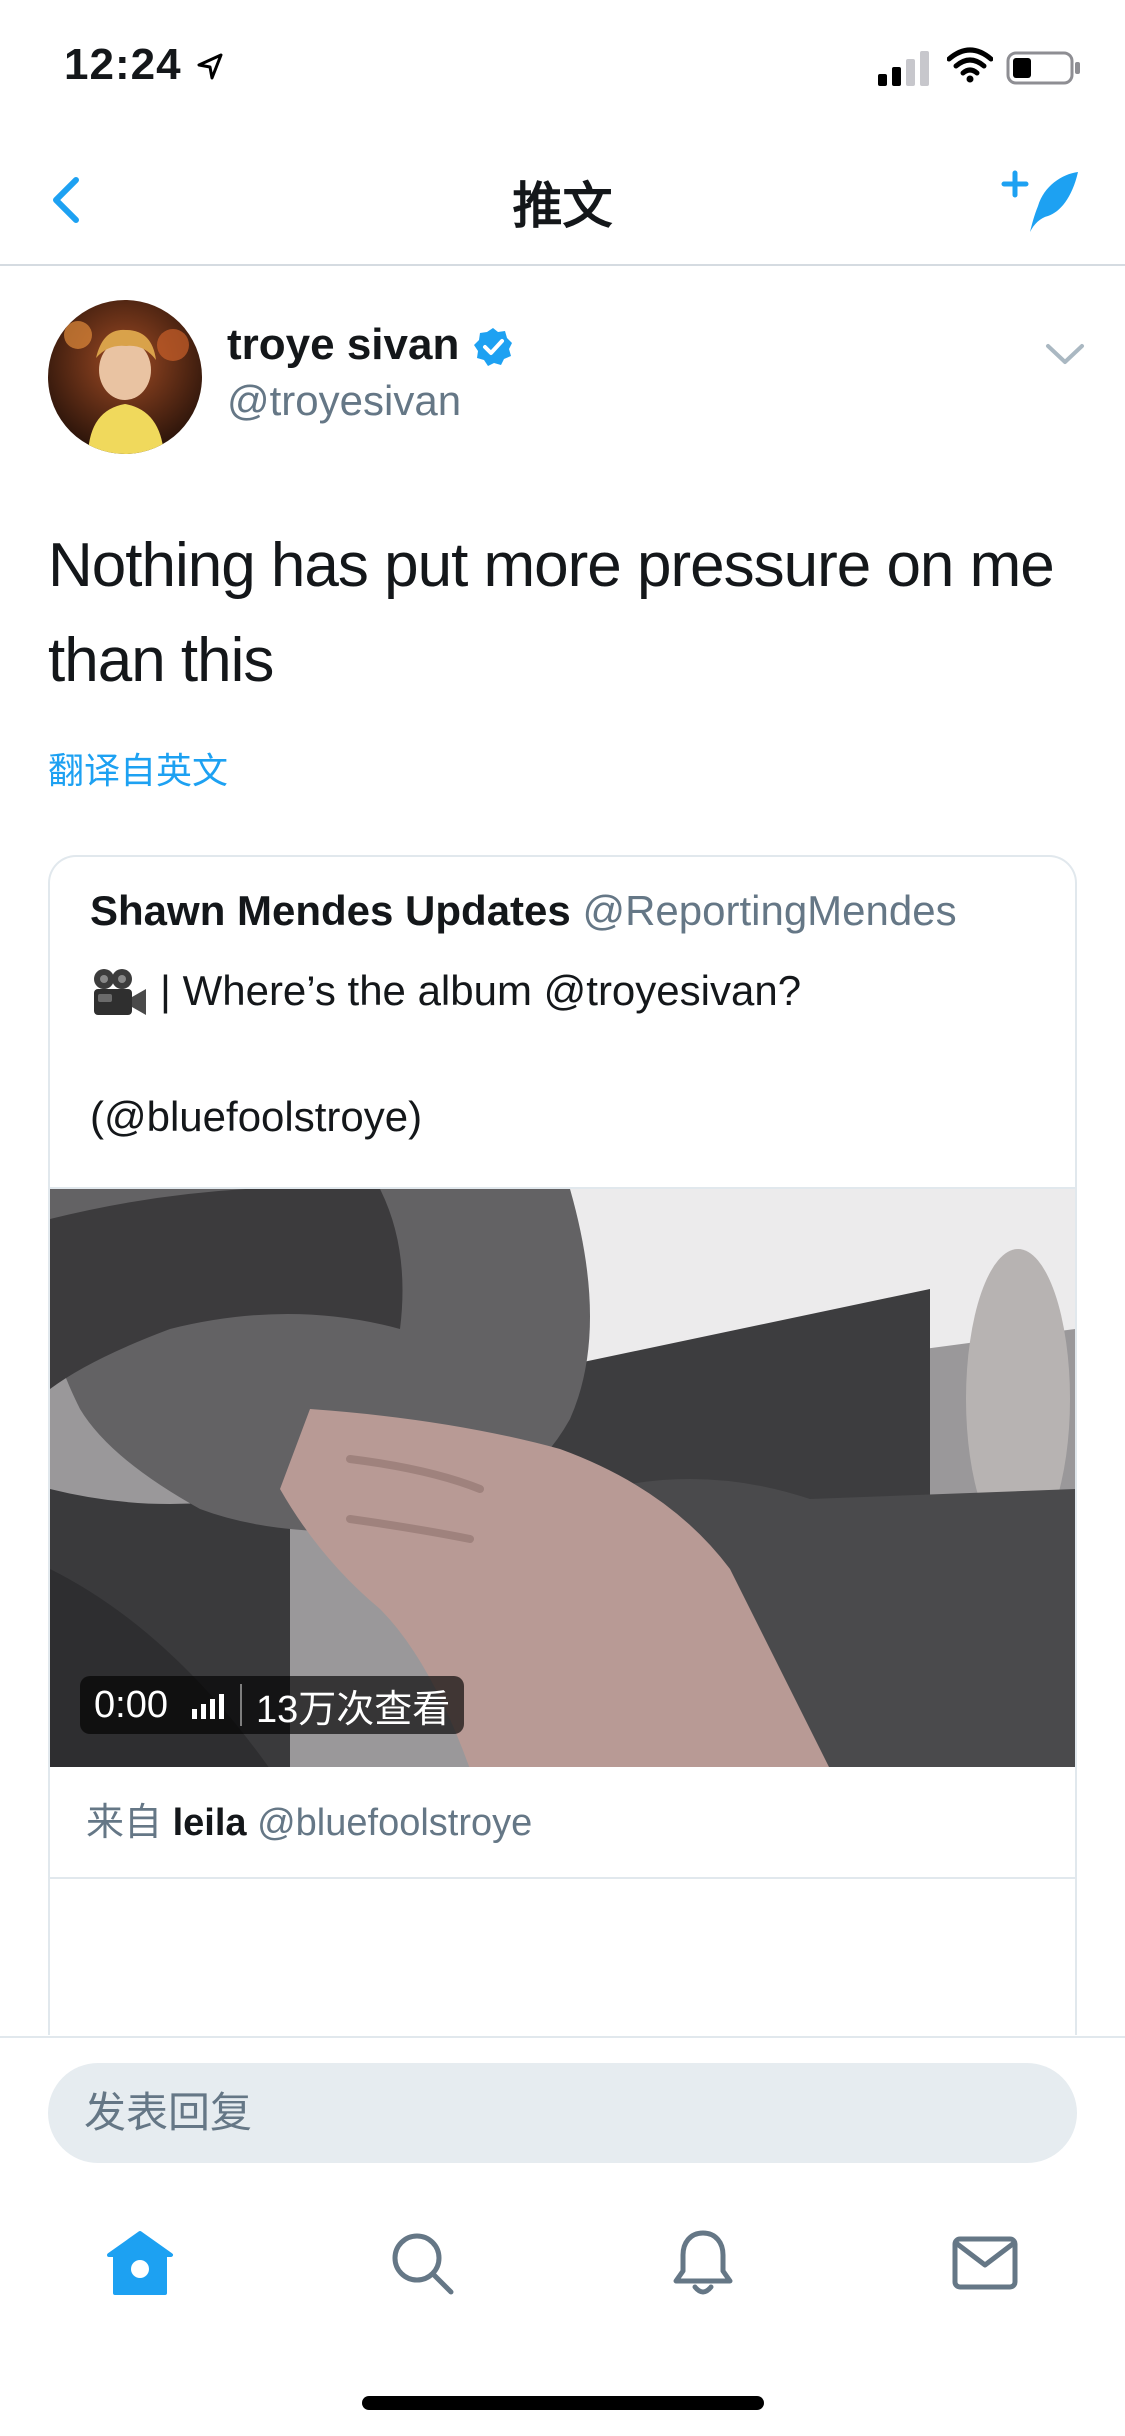 This screenshot has height=2436, width=1125. I want to click on tweet-options-button, so click(1065, 354).